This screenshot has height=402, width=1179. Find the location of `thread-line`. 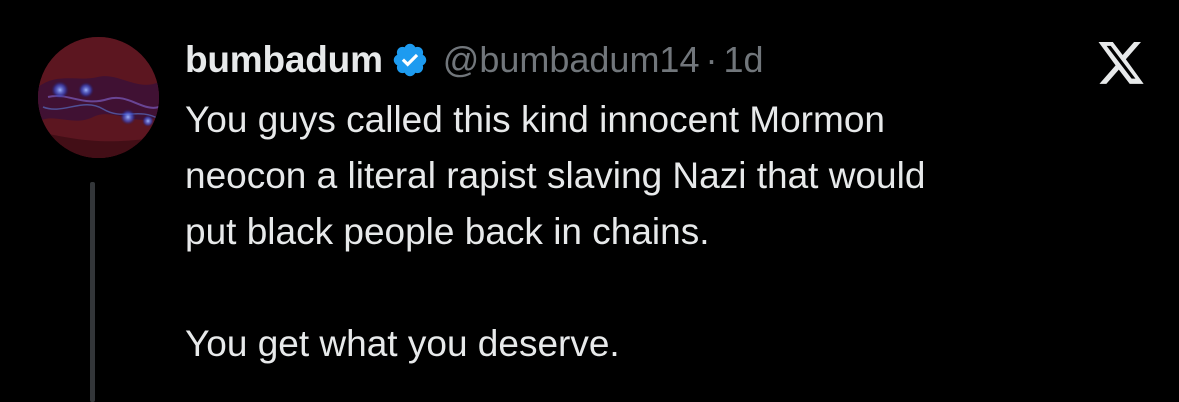

thread-line is located at coordinates (92, 292).